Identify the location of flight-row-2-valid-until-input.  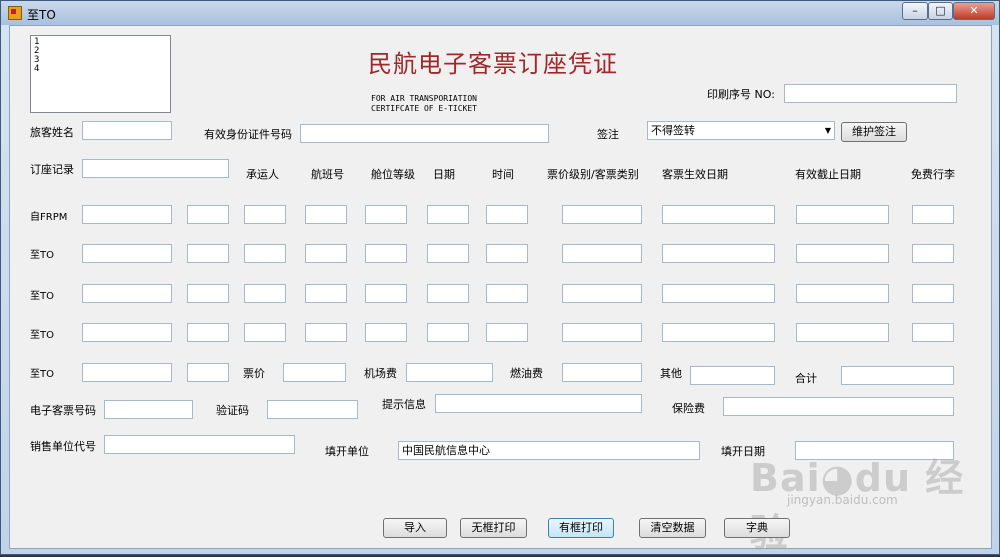
(842, 253).